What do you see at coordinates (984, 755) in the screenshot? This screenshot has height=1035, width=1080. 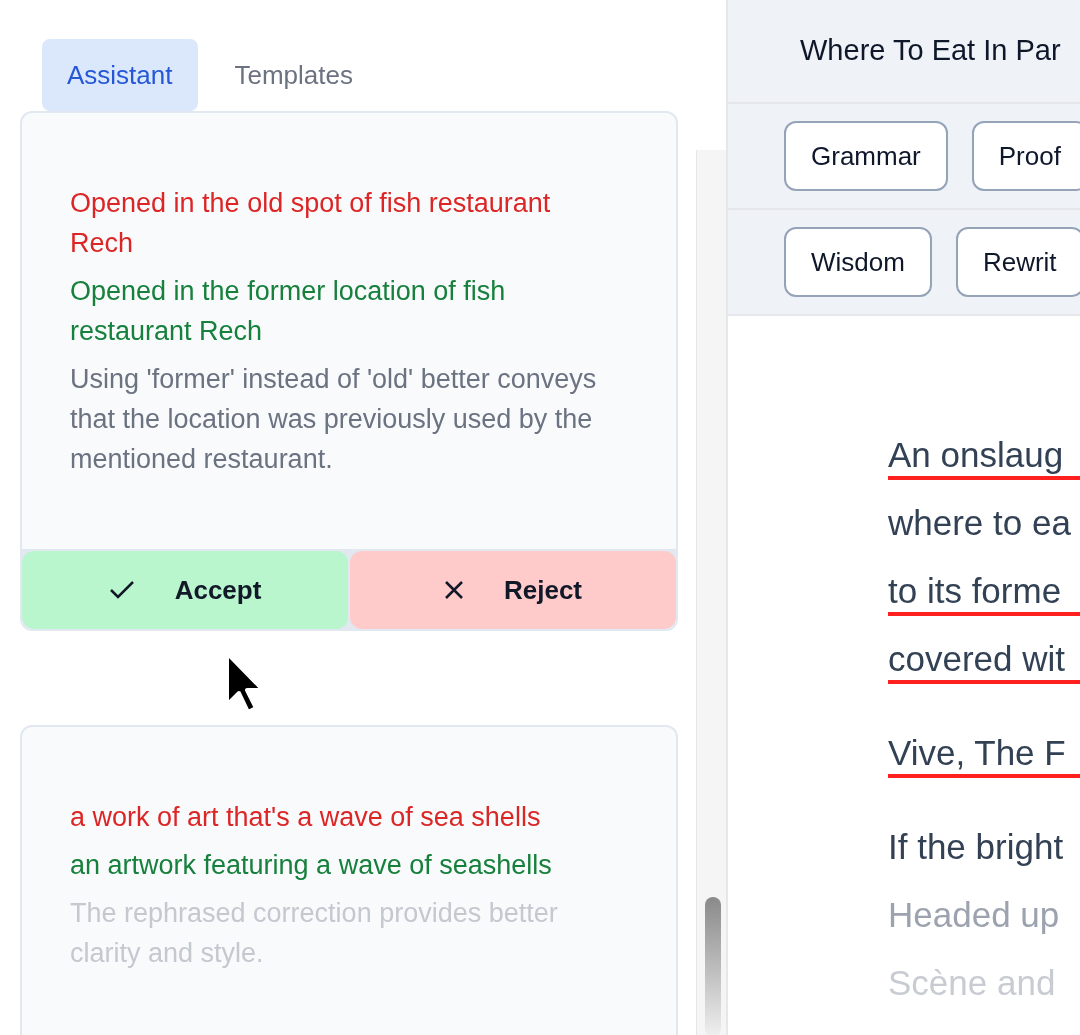 I see `paragraph-line: Vive, The F` at bounding box center [984, 755].